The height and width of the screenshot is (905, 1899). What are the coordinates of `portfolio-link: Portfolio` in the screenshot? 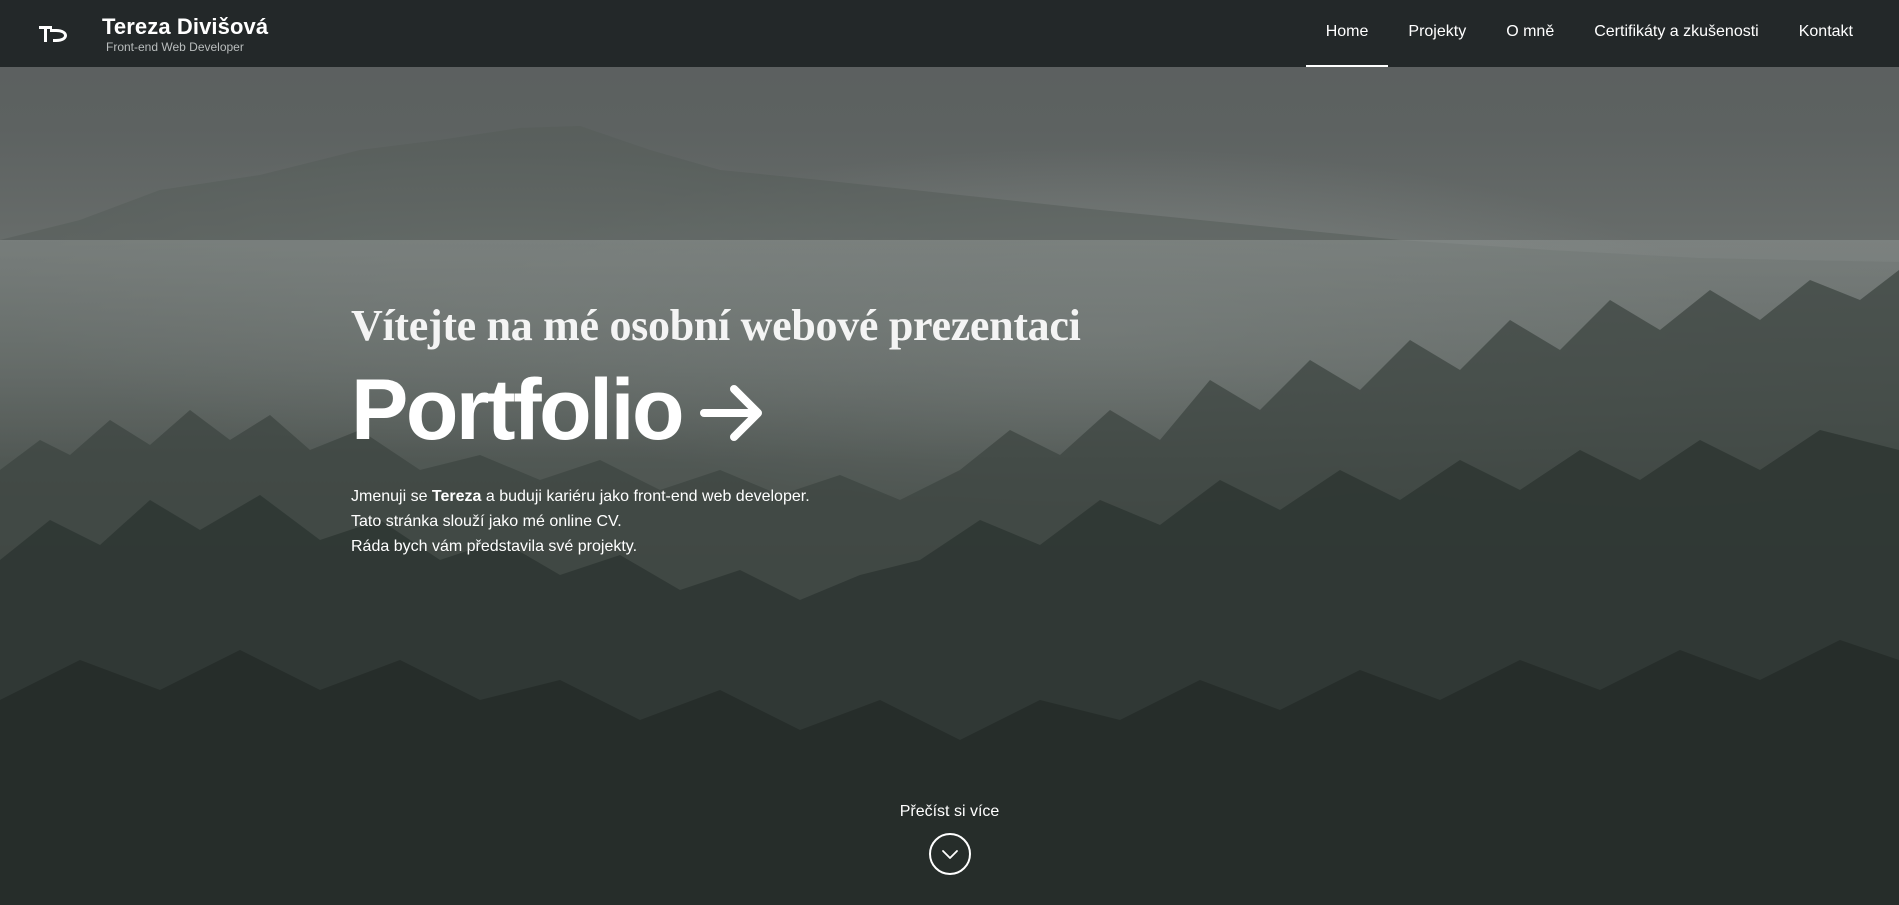 It's located at (716, 410).